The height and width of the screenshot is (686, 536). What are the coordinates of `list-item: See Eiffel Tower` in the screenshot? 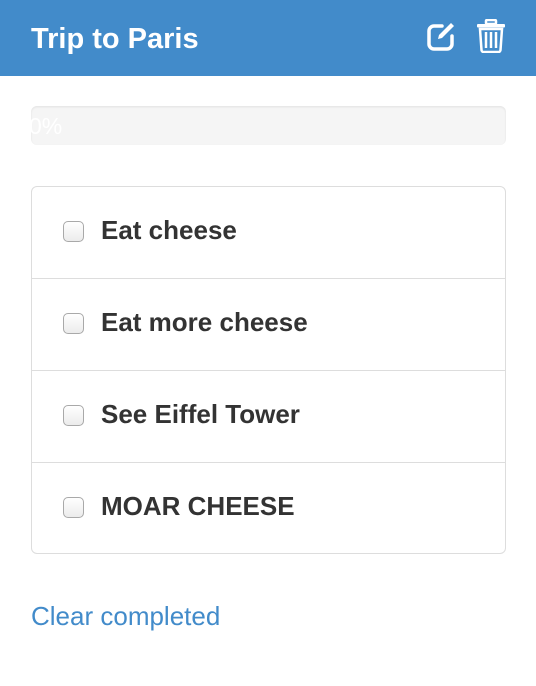 It's located at (268, 416).